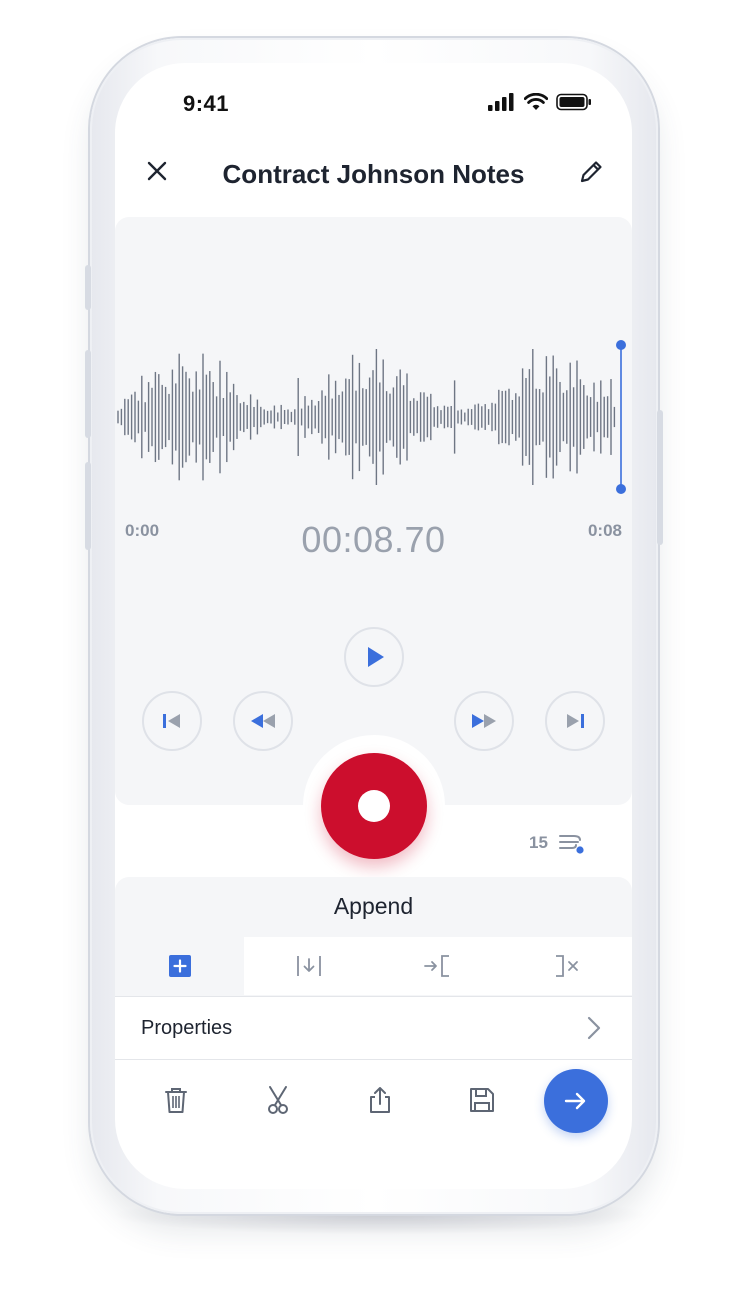 This screenshot has height=1310, width=750. I want to click on mute-switch, so click(88, 287).